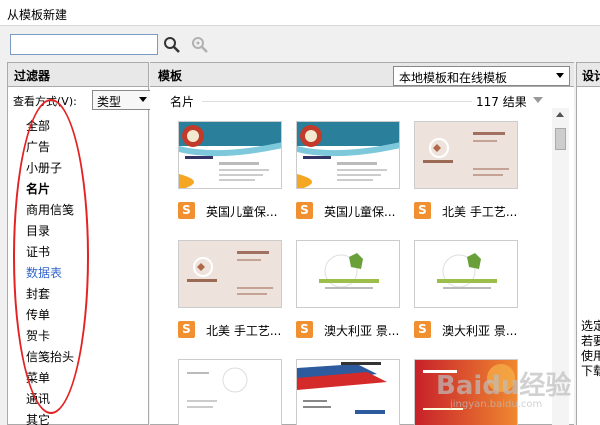 This screenshot has height=425, width=600. I want to click on filter-item: 商用信笺, so click(87, 210).